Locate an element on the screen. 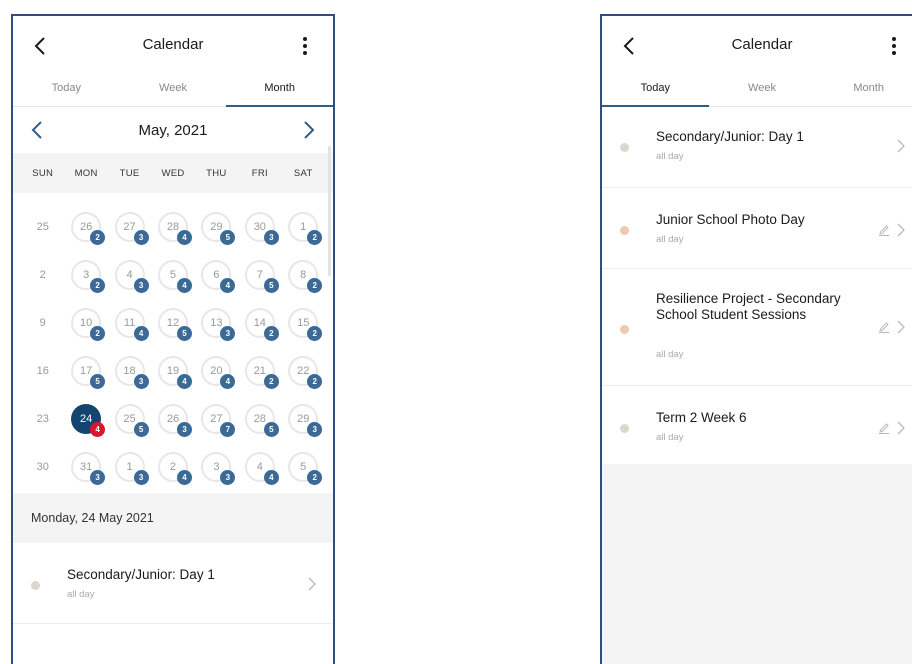 The height and width of the screenshot is (664, 912). day-ring: 25 5 is located at coordinates (131, 420).